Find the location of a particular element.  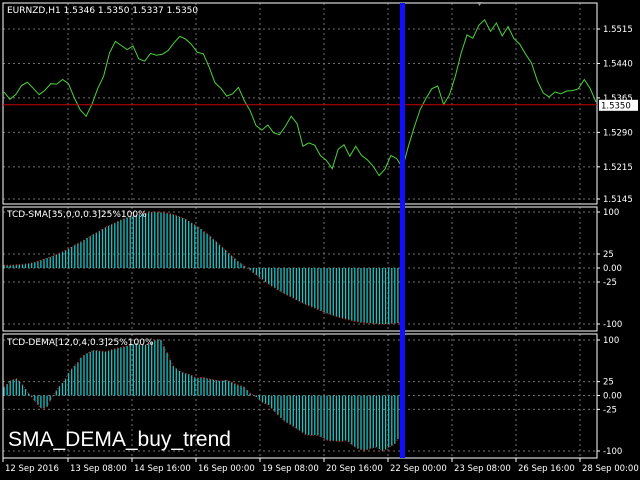

time-tick-label: 26 Sep 16:00 is located at coordinates (546, 469).